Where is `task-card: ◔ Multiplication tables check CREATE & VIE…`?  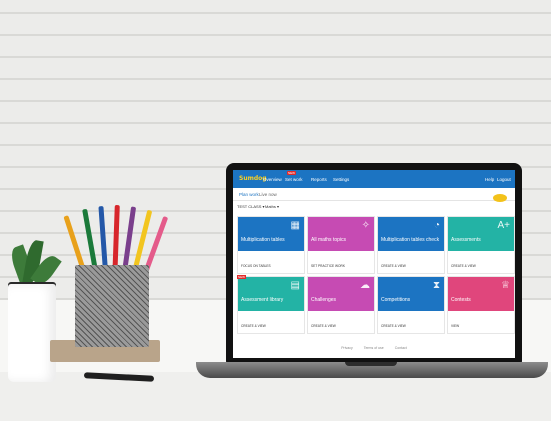 task-card: ◔ Multiplication tables check CREATE & VIE… is located at coordinates (411, 245).